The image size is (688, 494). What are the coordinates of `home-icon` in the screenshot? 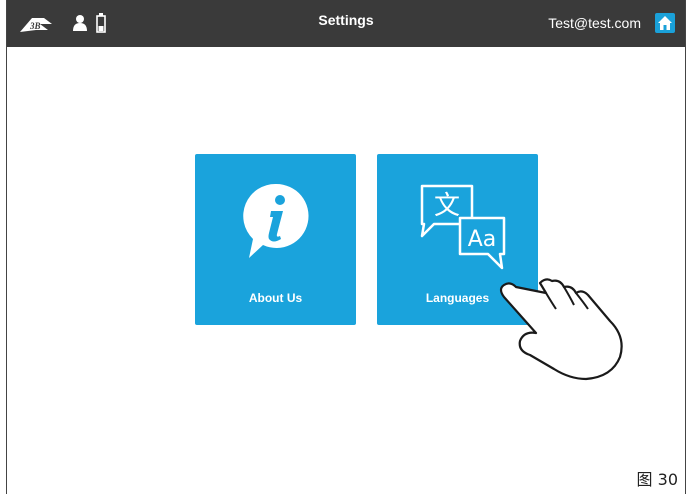 It's located at (665, 23).